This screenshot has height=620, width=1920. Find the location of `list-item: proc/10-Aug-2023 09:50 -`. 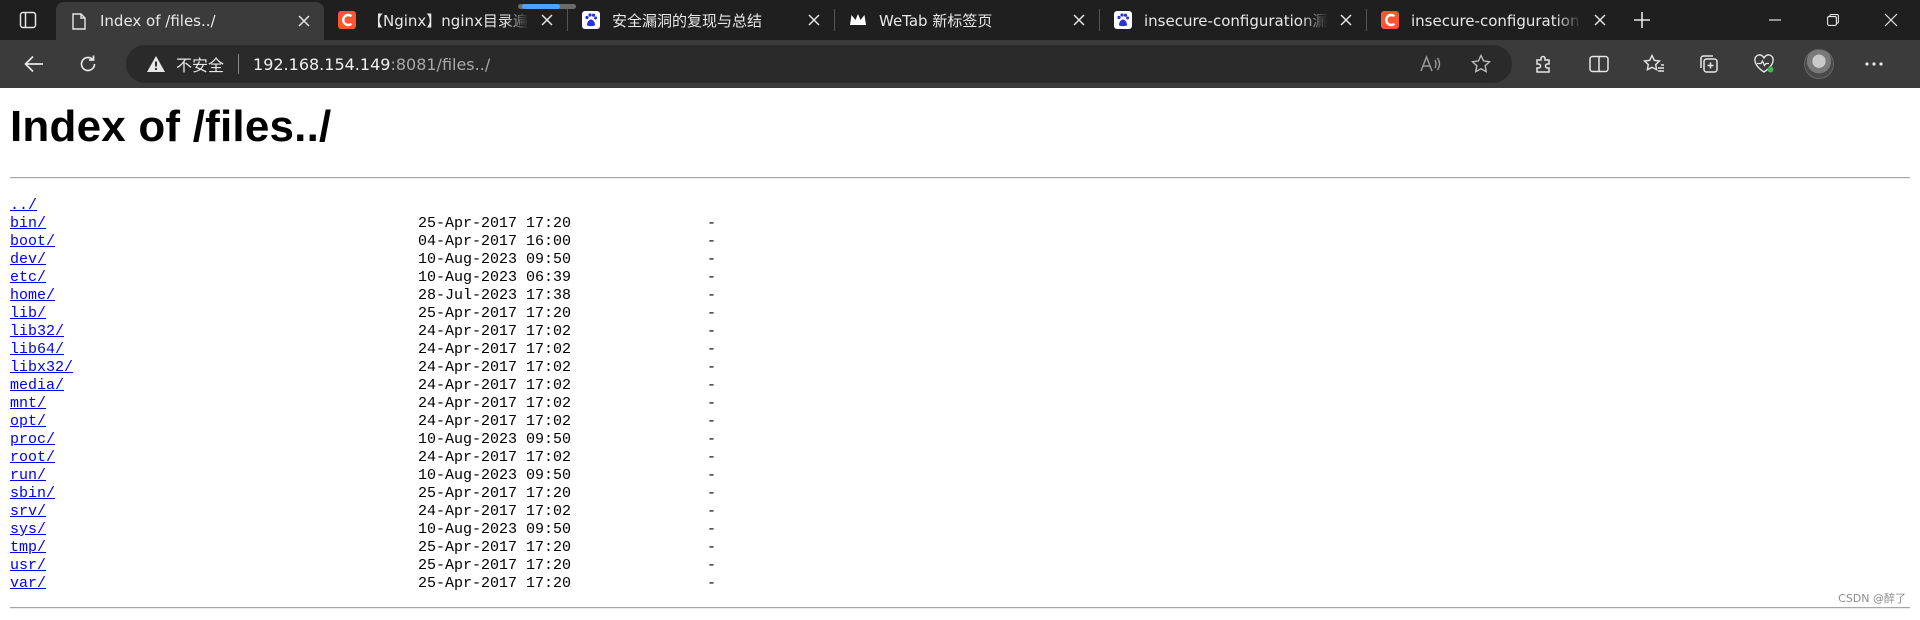

list-item: proc/10-Aug-2023 09:50 - is located at coordinates (363, 440).